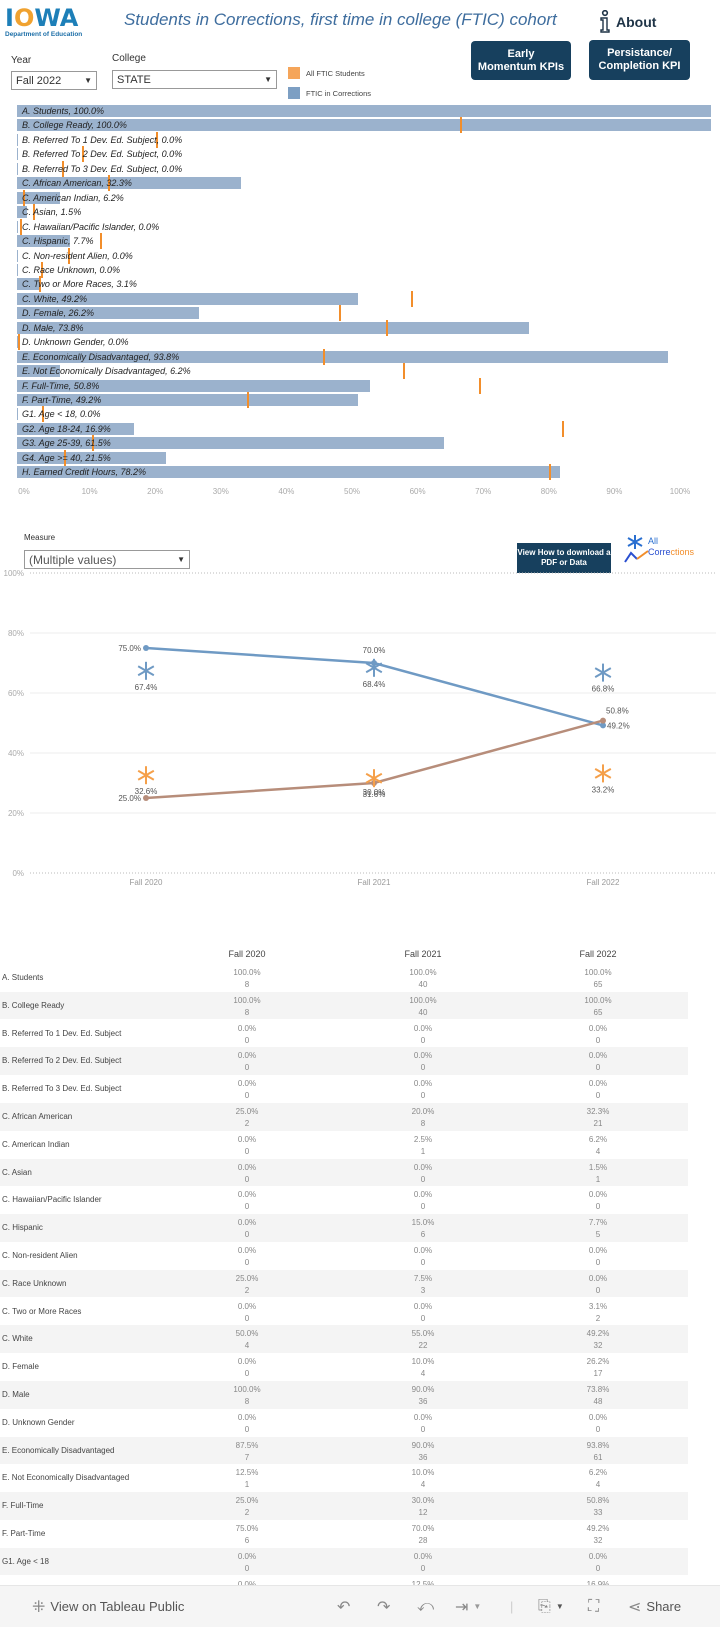 This screenshot has height=1627, width=720. Describe the element at coordinates (364, 298) in the screenshot. I see `bar-row: C. White, 49.2%` at that location.